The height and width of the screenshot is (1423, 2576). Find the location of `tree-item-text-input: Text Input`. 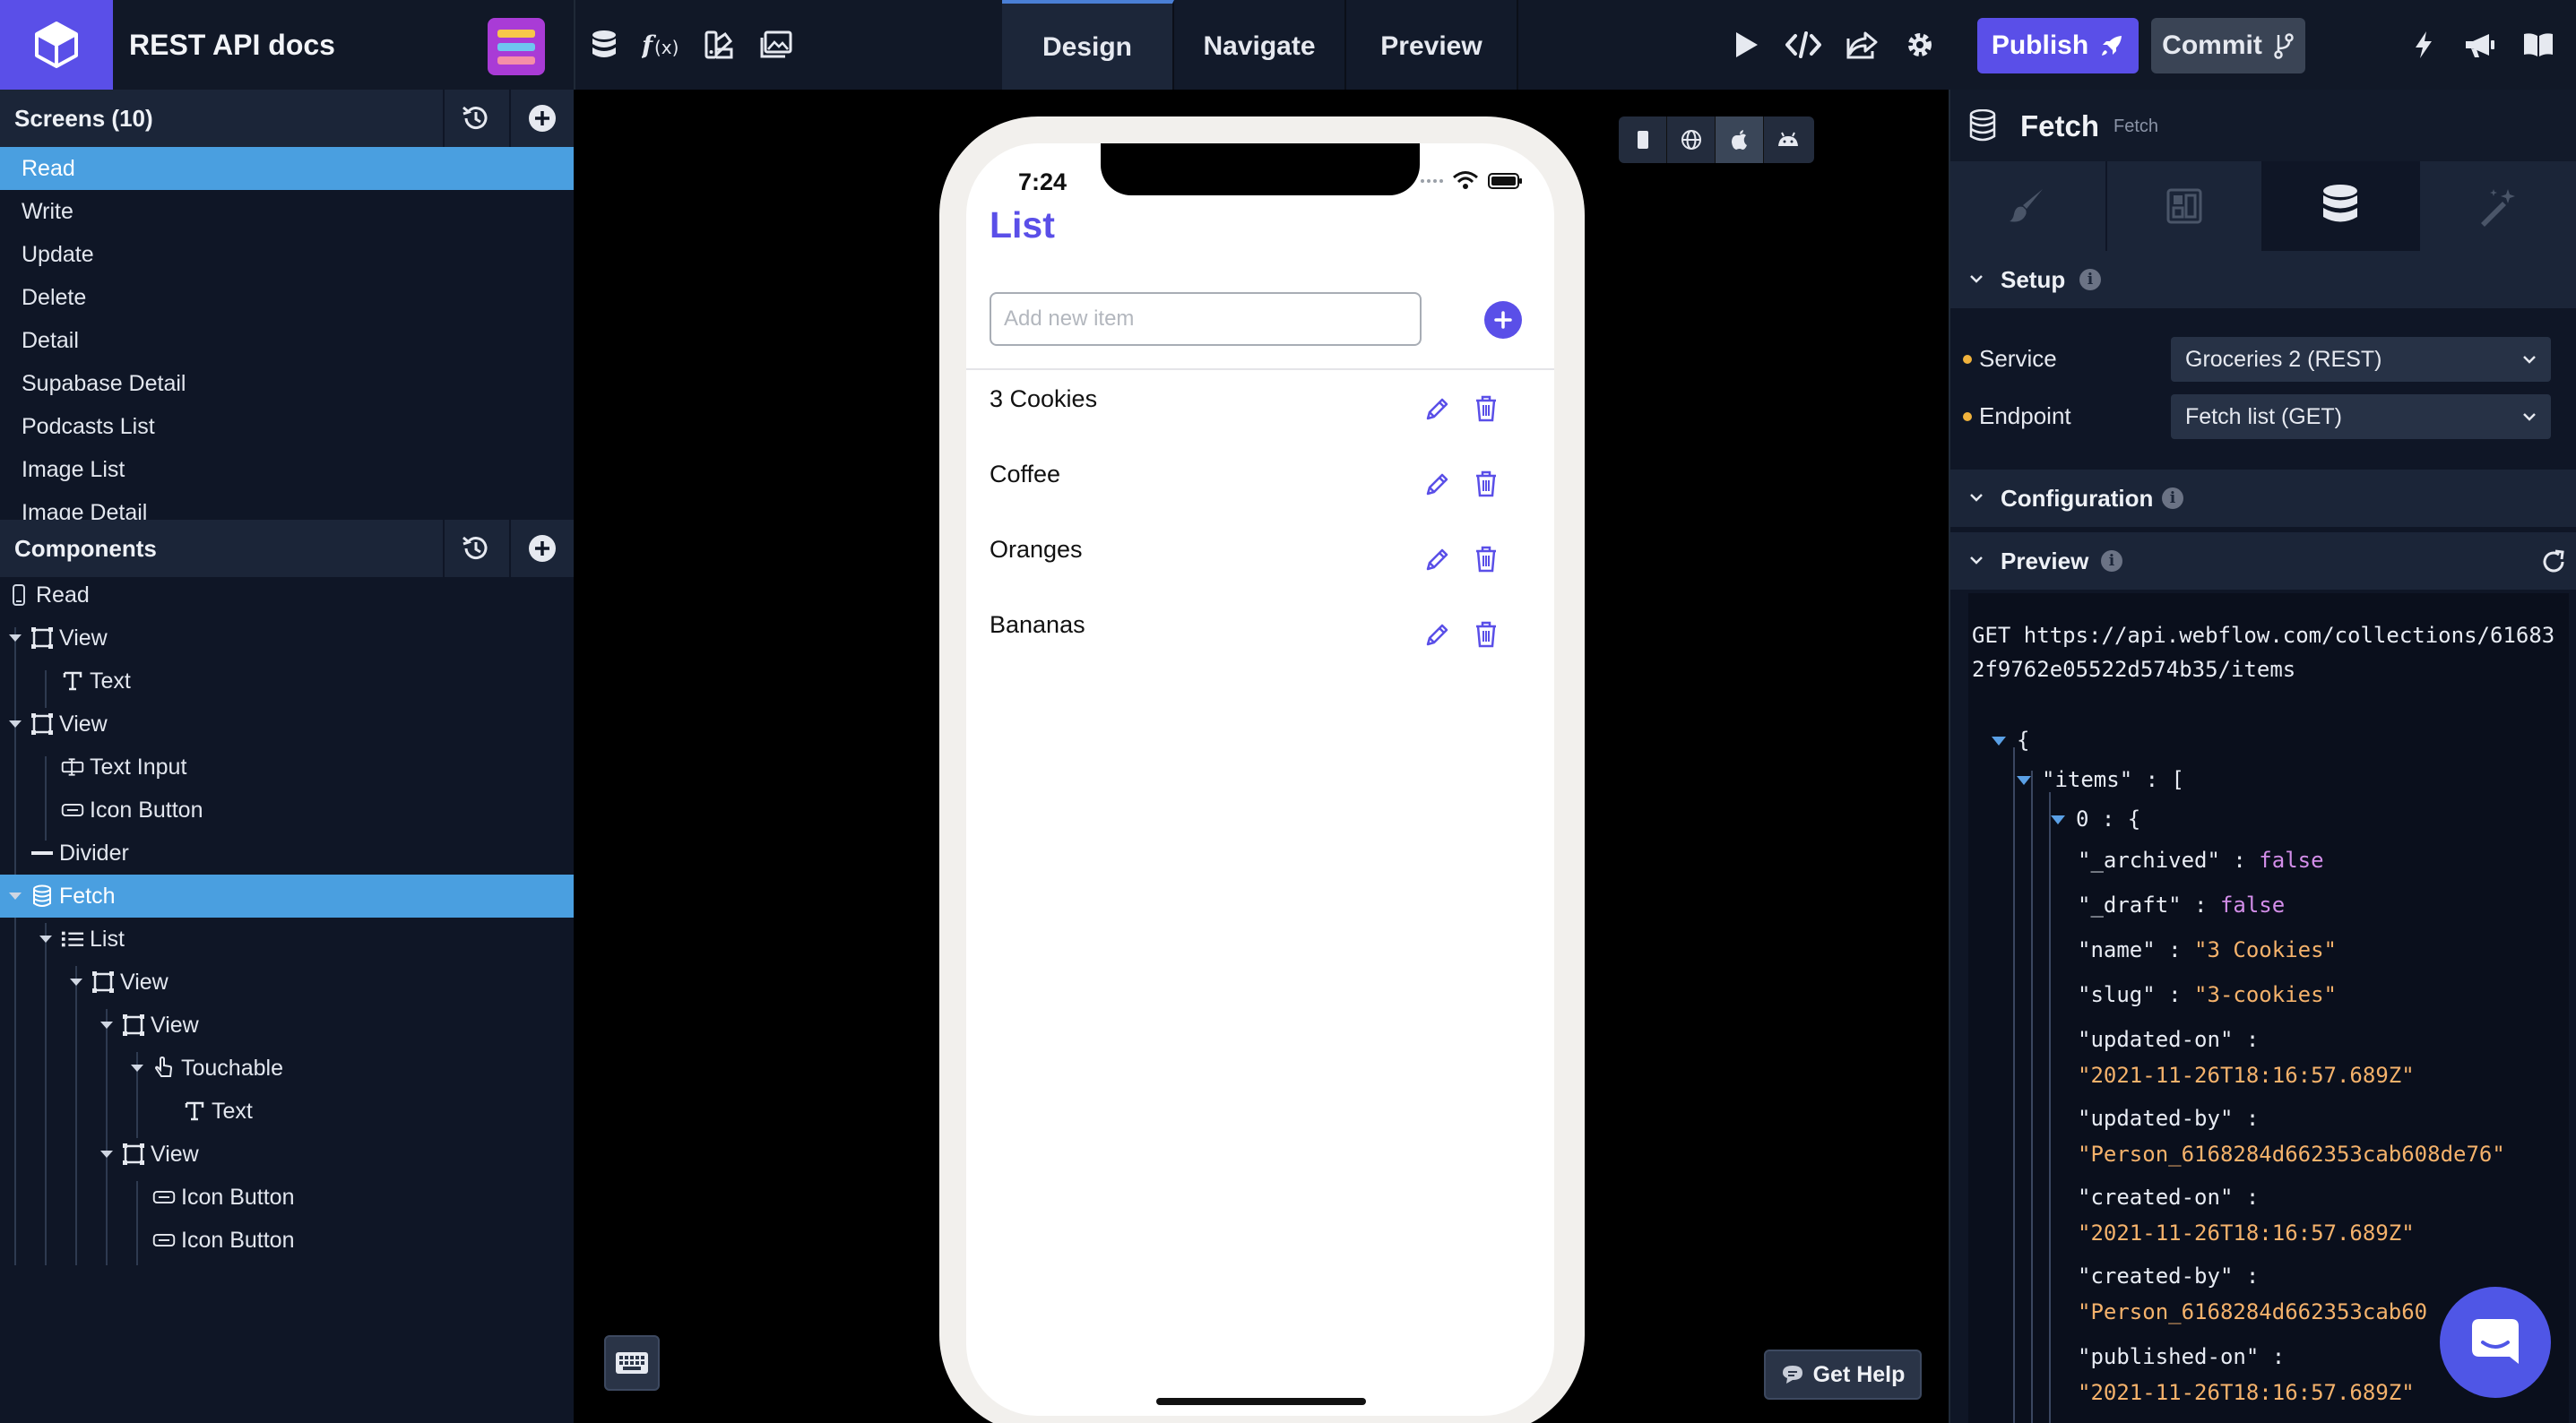

tree-item-text-input: Text Input is located at coordinates (287, 768).